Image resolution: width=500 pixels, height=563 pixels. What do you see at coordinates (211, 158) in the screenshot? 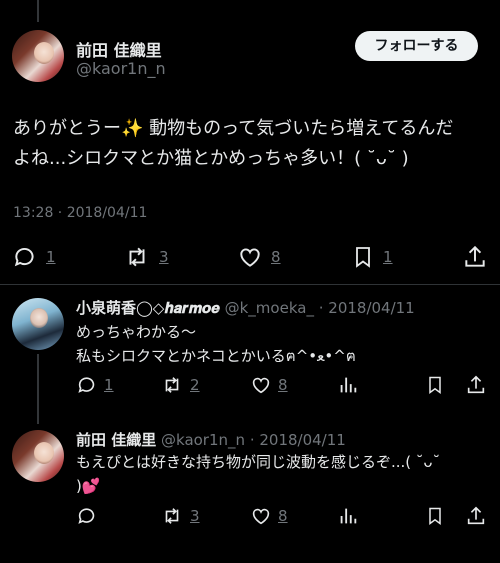
I see `tweet-text-line: よね...シロクマとか猫とかめっちゃ多い！( ˘ᴗ˘ )` at bounding box center [211, 158].